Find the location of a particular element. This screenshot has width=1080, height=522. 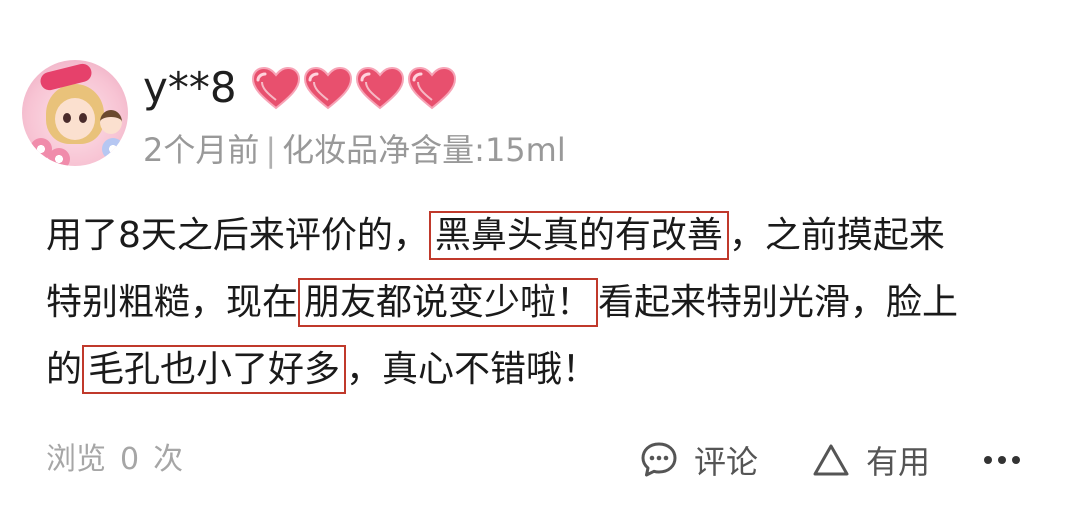

user-header: y**8 is located at coordinates (300, 88).